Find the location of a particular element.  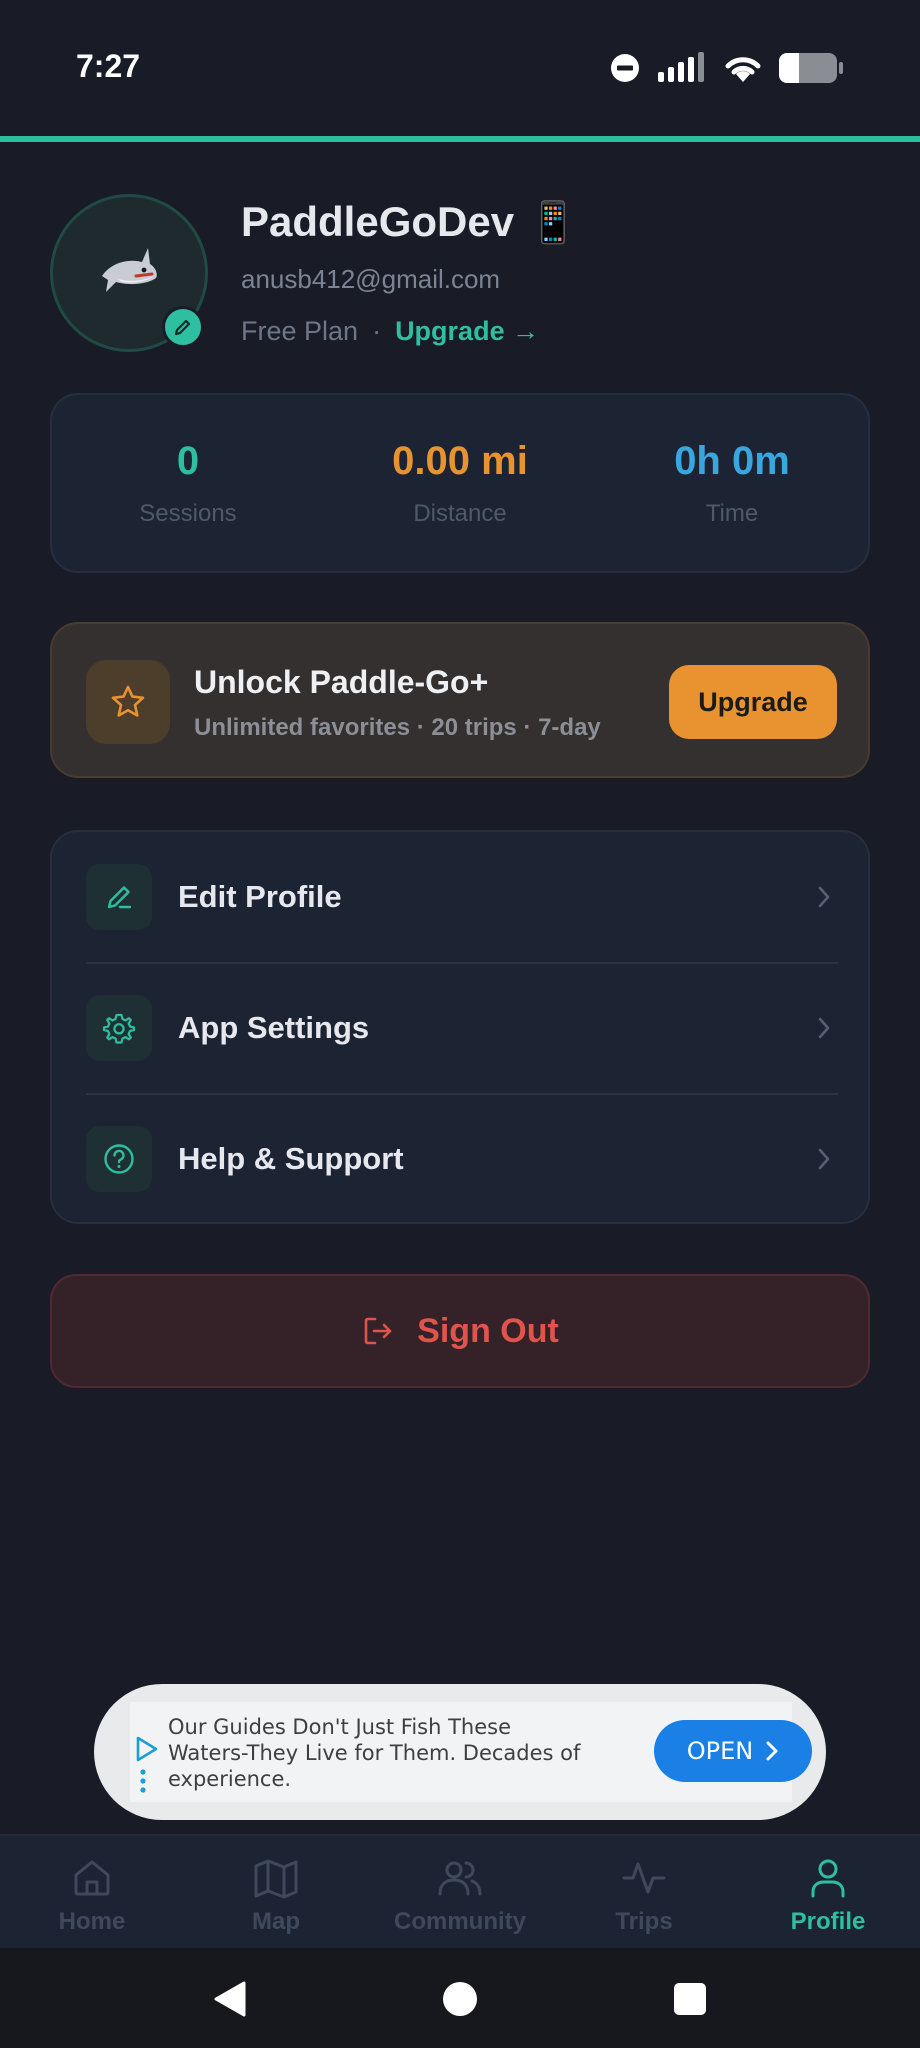

stat-value: 0.00 mi is located at coordinates (460, 460).